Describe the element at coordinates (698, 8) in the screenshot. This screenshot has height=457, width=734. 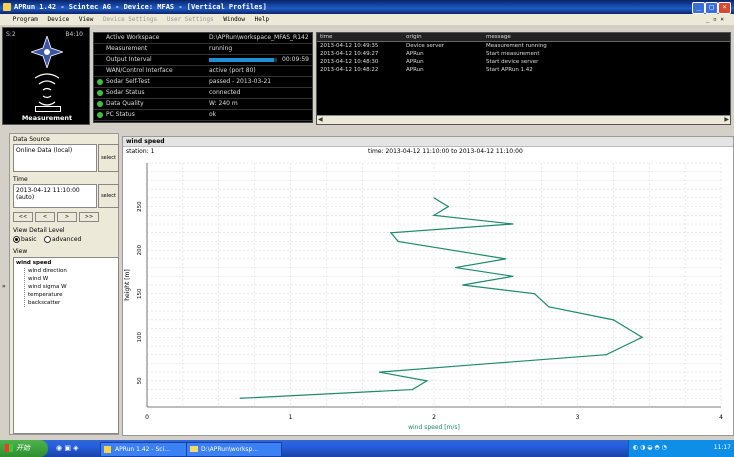
I see `minimize-button: _` at that location.